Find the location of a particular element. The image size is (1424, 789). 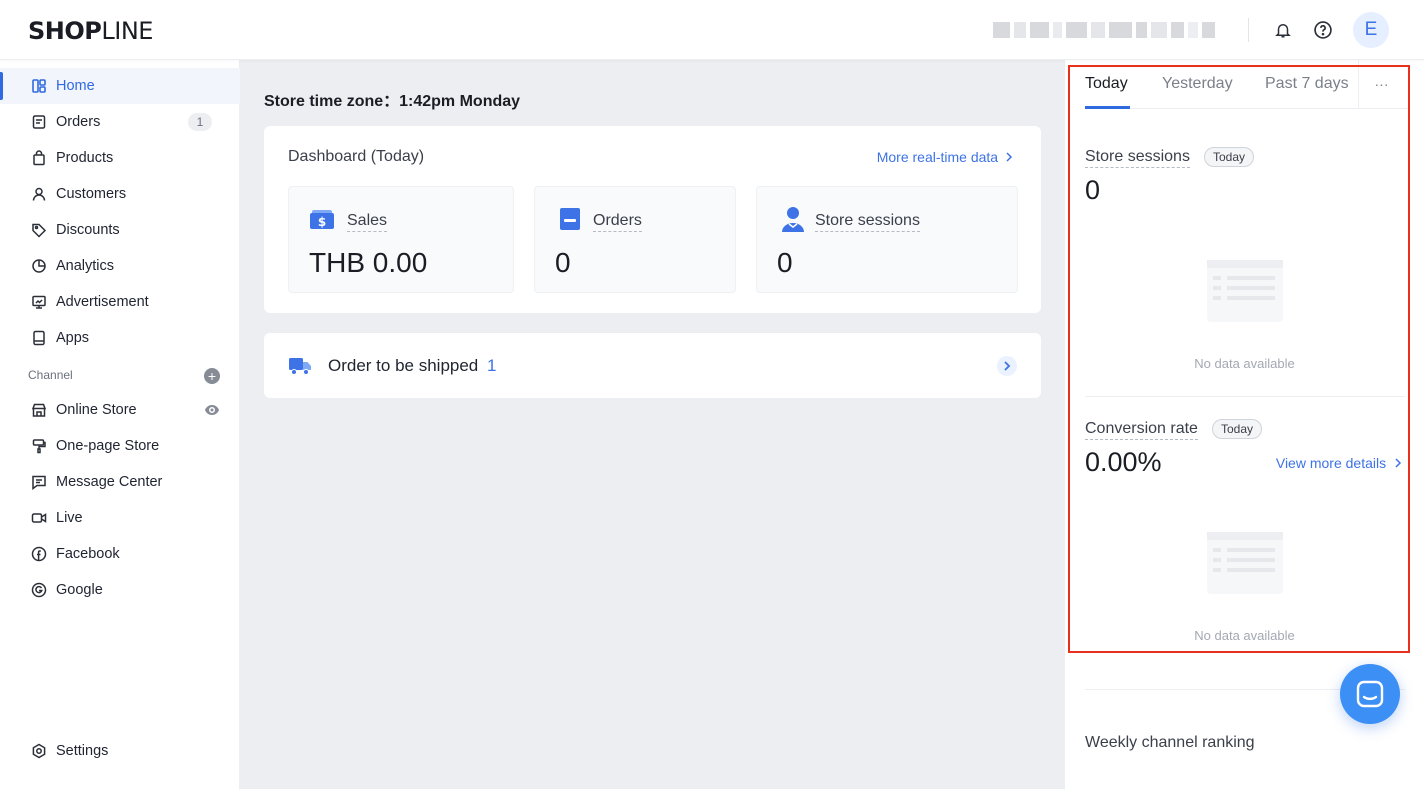

sidebar-item-label: Facebook is located at coordinates (88, 554).